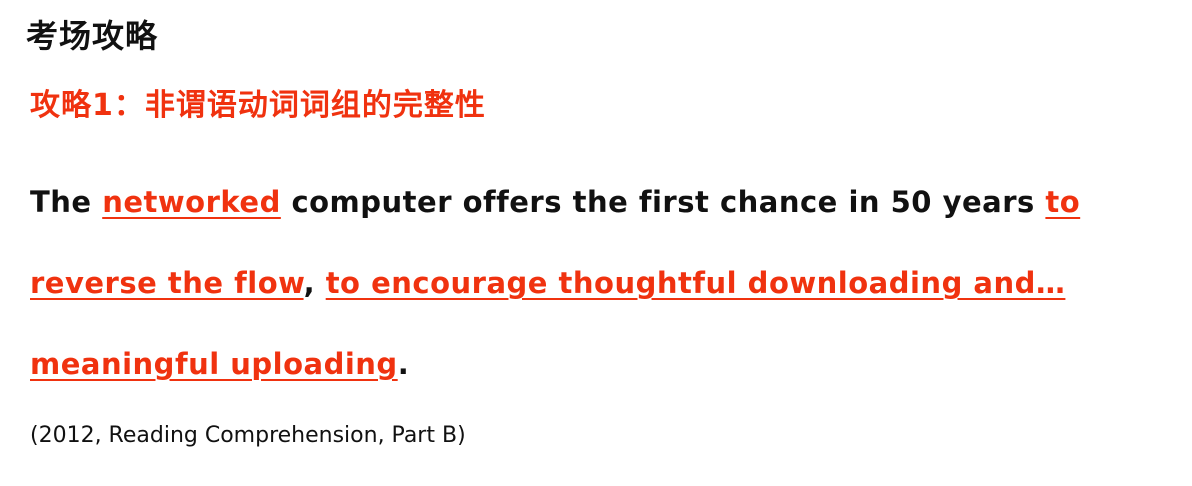  Describe the element at coordinates (403, 364) in the screenshot. I see `sentence-text: .` at that location.